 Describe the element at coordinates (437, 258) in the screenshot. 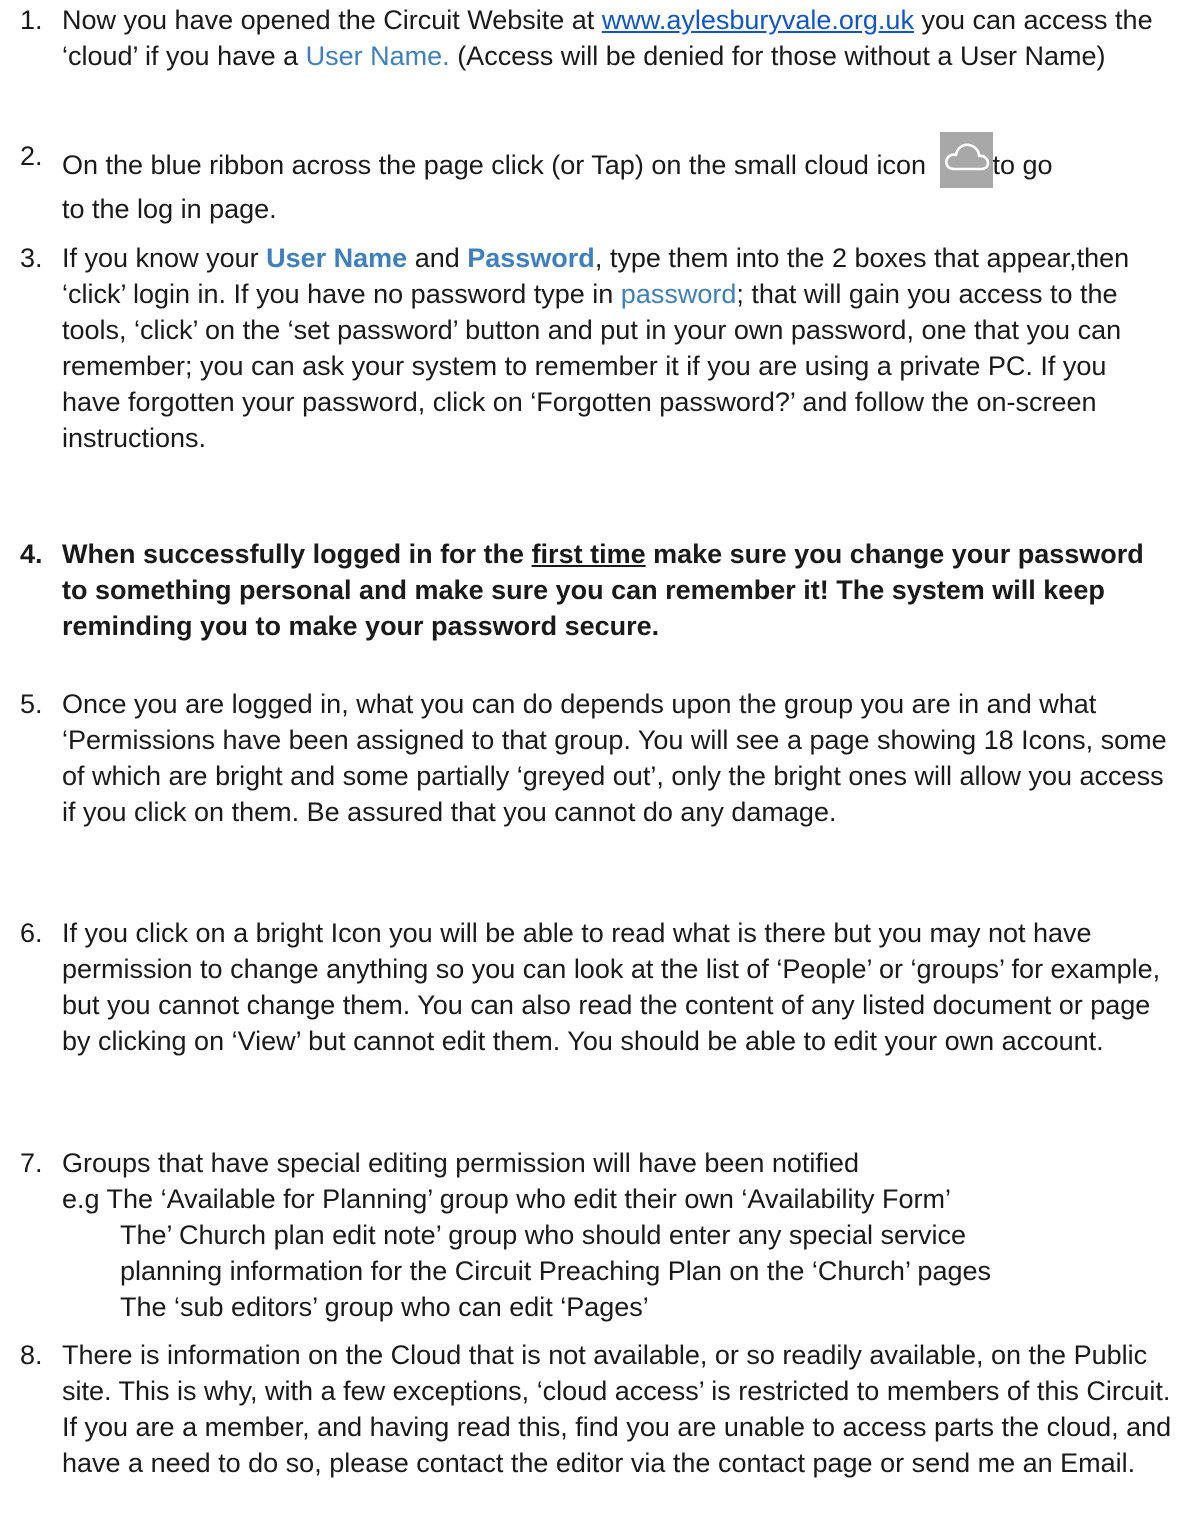

I see `item-text-part: and` at that location.